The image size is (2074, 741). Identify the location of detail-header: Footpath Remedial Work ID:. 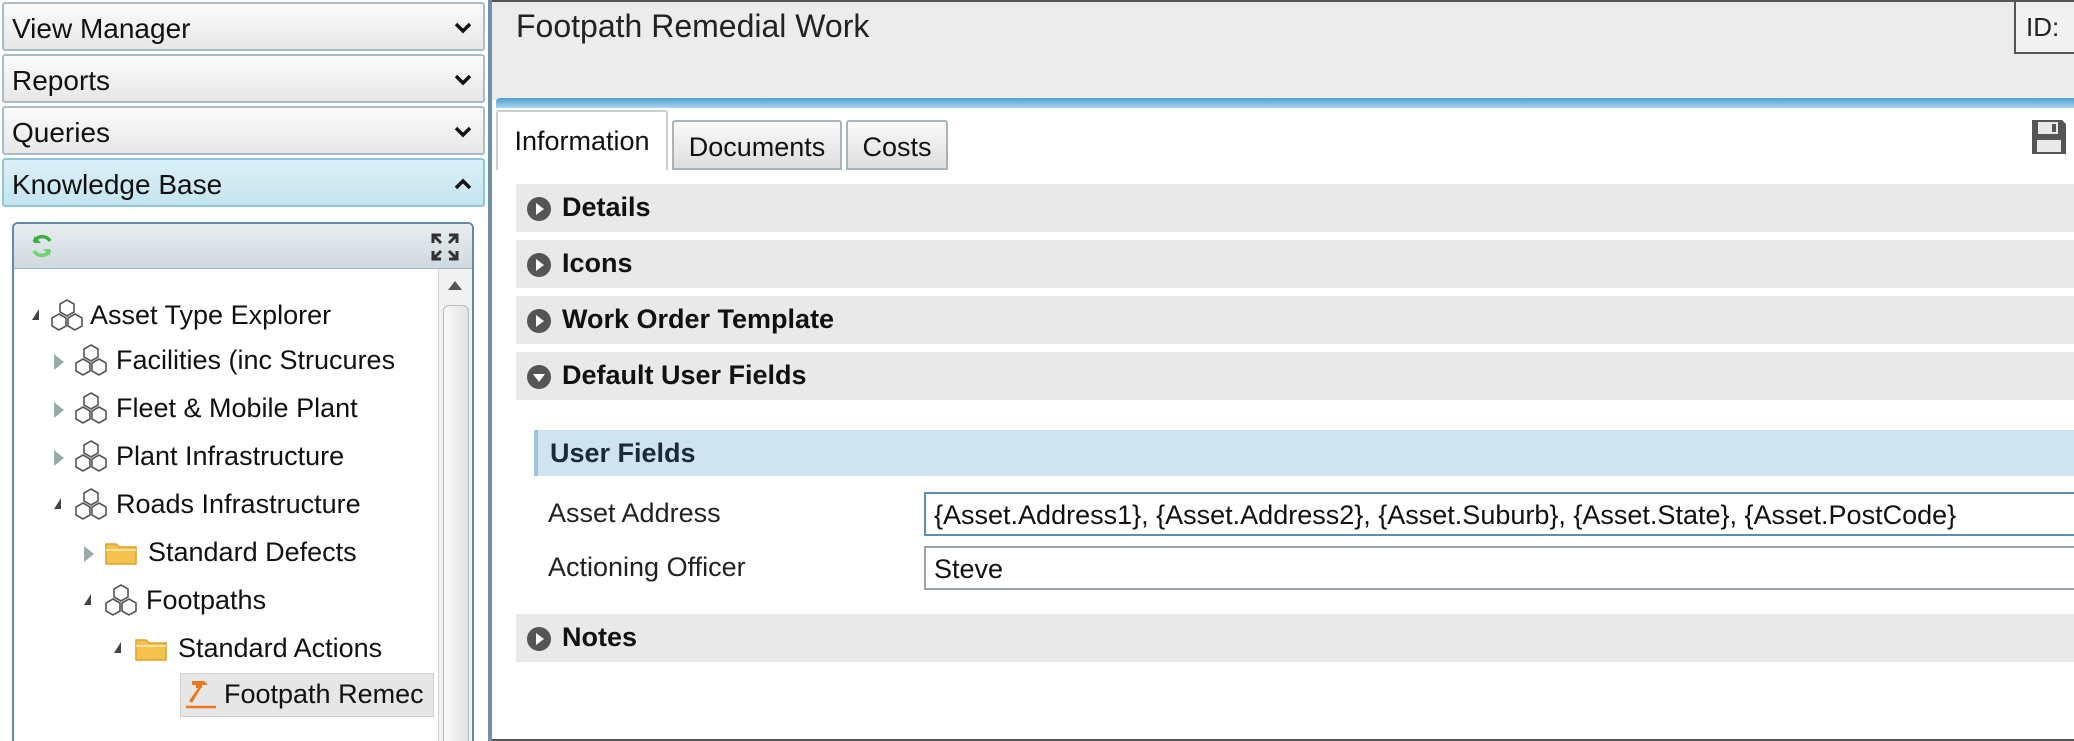
(1283, 51).